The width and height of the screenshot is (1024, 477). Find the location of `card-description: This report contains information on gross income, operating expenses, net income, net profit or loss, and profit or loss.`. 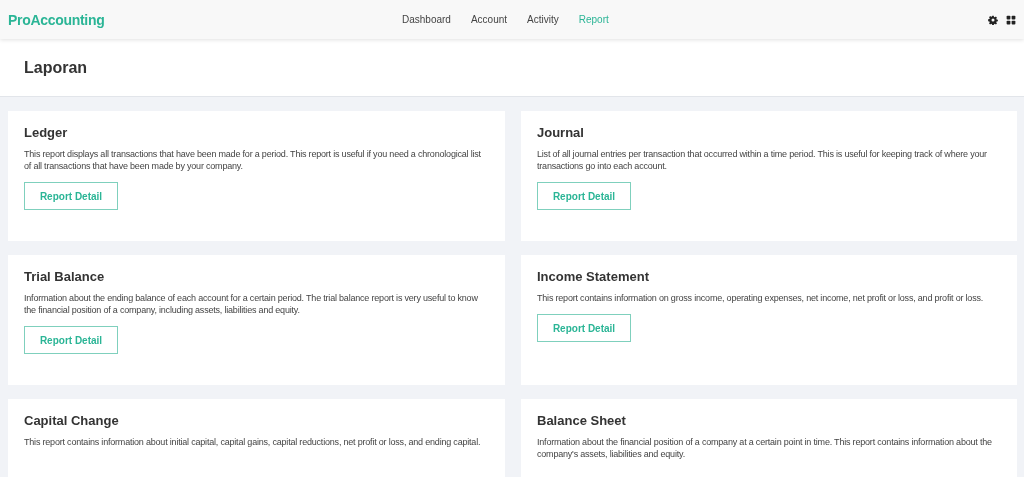

card-description: This report contains information on gross income, operating expenses, net income, net profit or loss, and profit or loss. is located at coordinates (761, 298).